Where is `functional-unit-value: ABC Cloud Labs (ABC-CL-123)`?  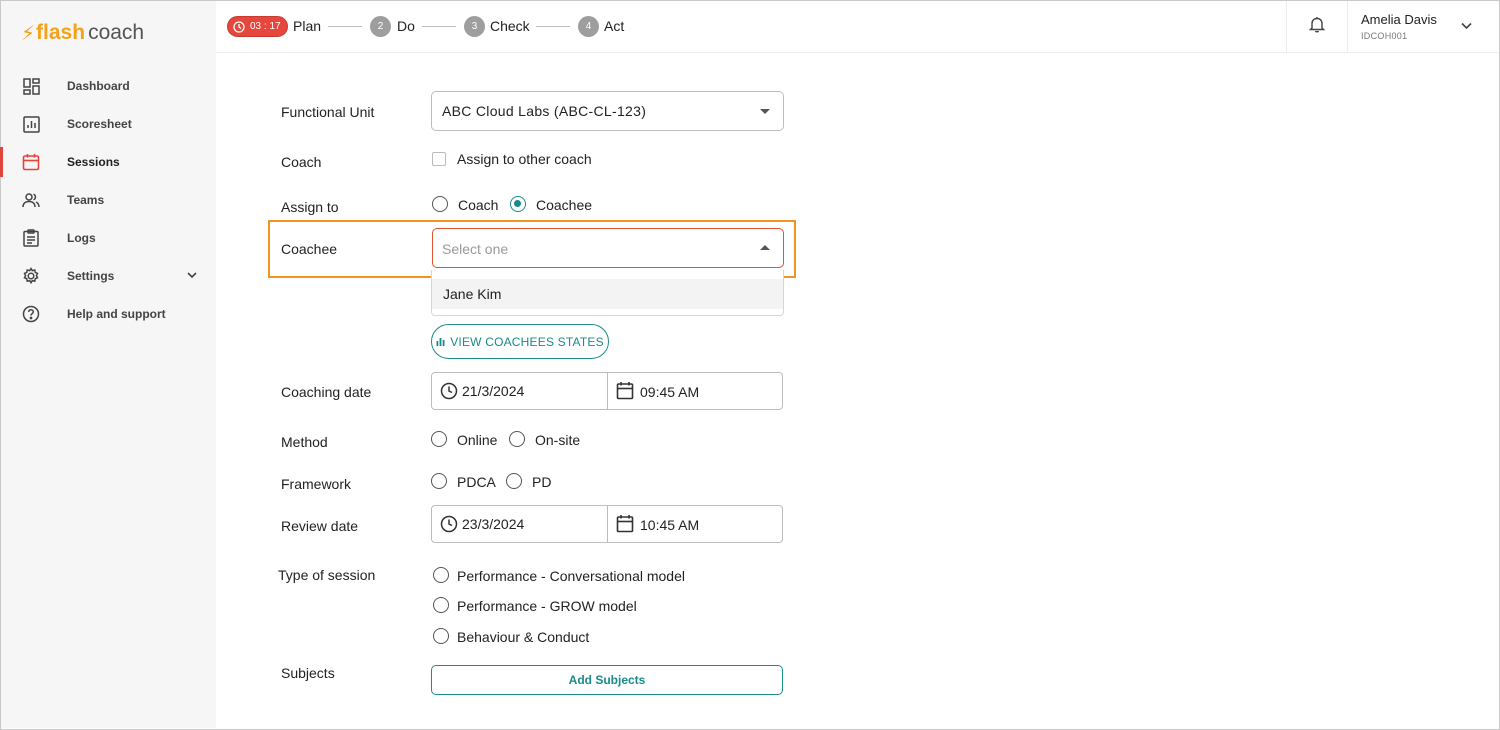
functional-unit-value: ABC Cloud Labs (ABC-CL-123) is located at coordinates (544, 111).